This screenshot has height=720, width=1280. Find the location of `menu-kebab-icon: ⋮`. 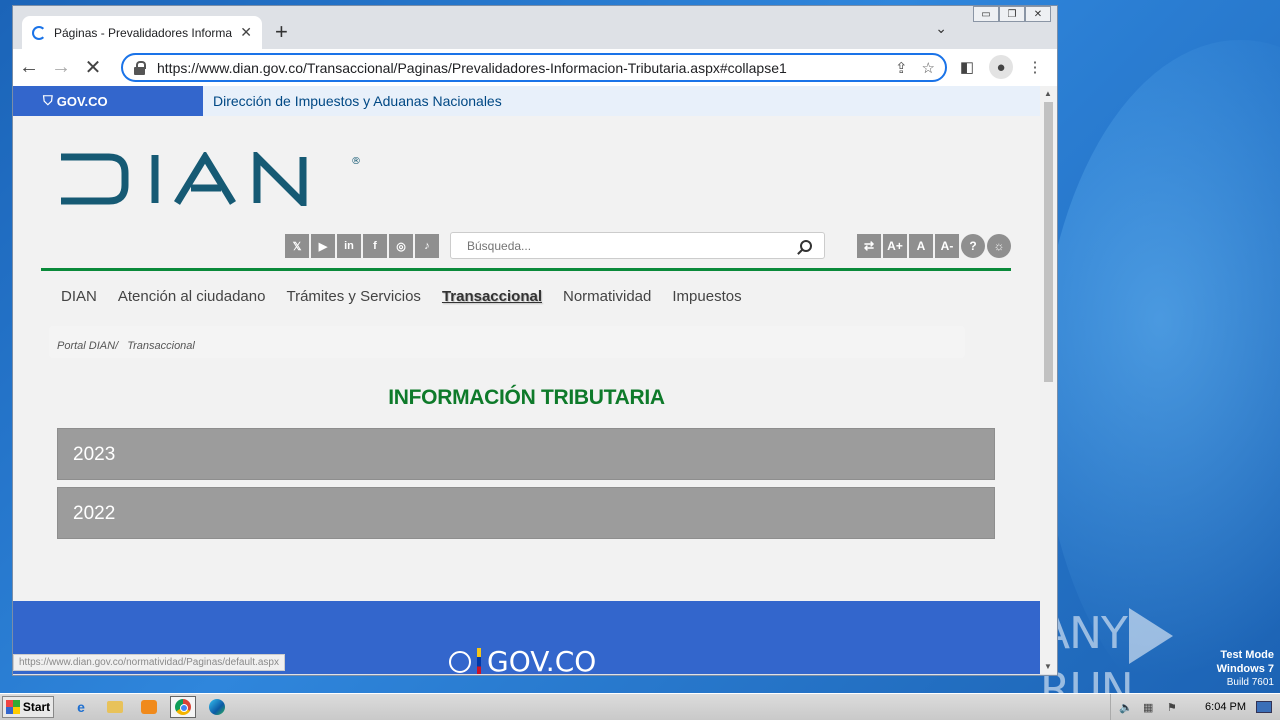

menu-kebab-icon: ⋮ is located at coordinates (1035, 67).